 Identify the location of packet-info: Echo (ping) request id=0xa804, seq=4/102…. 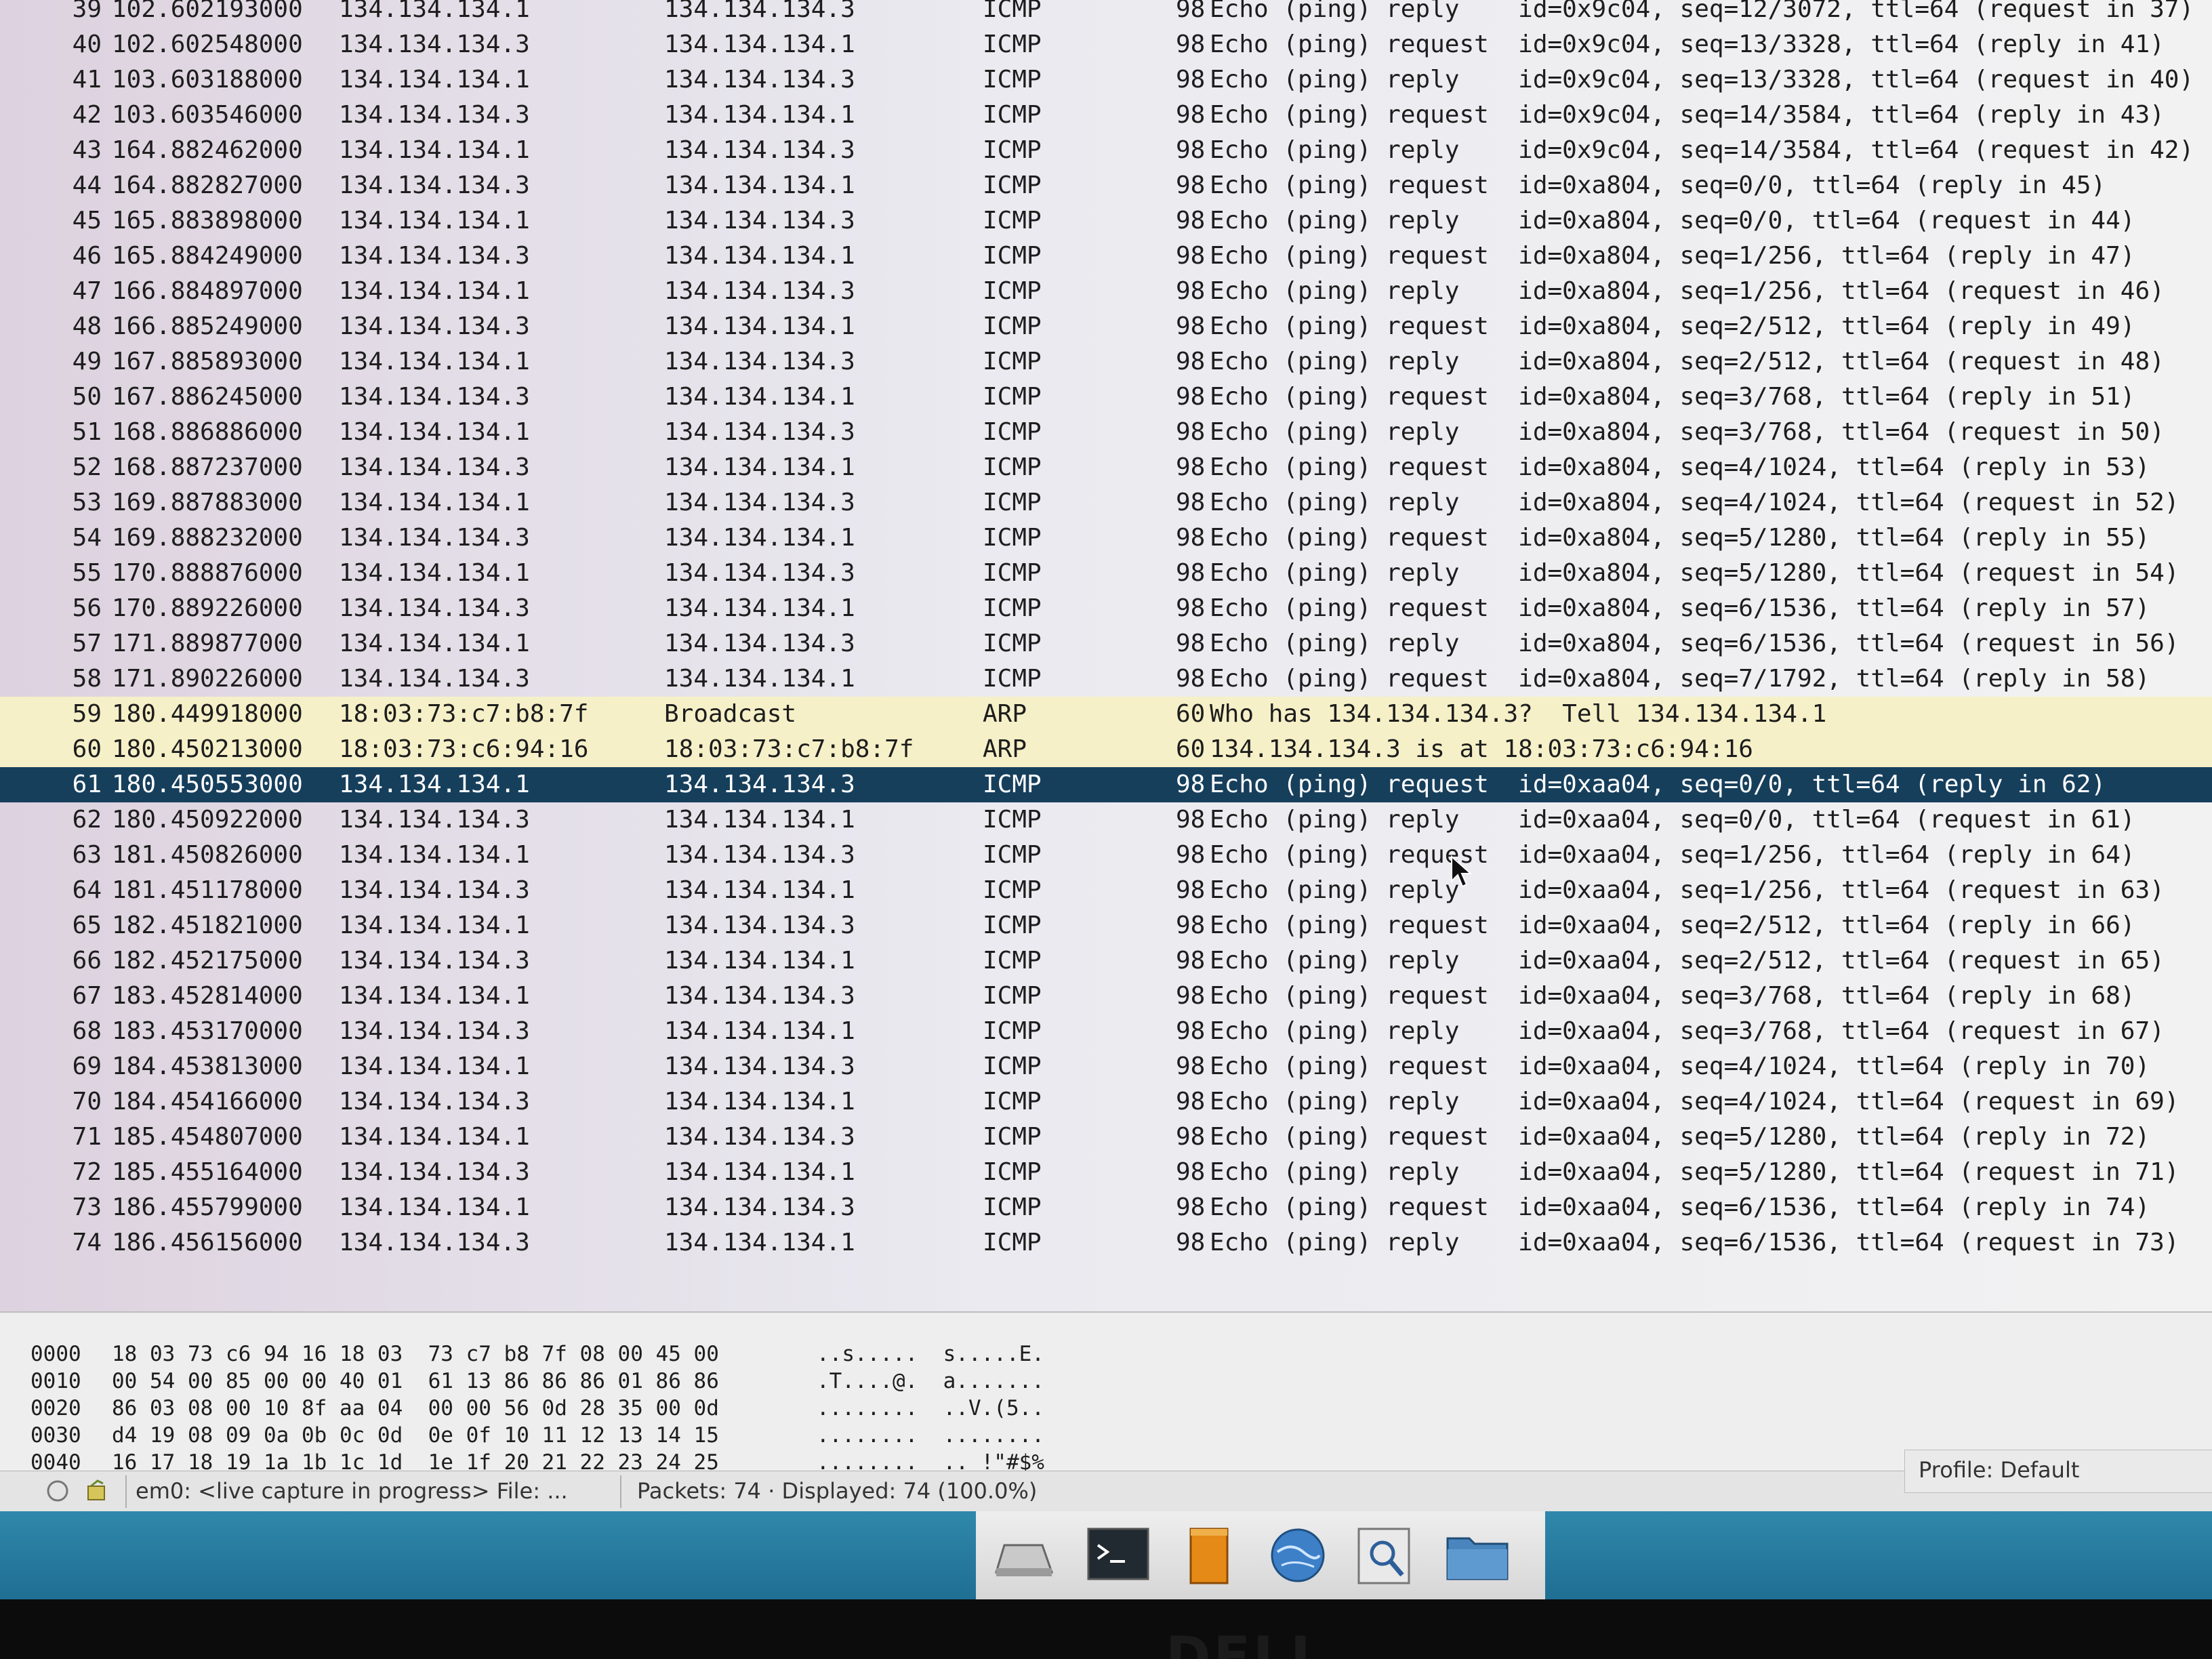
(1680, 467).